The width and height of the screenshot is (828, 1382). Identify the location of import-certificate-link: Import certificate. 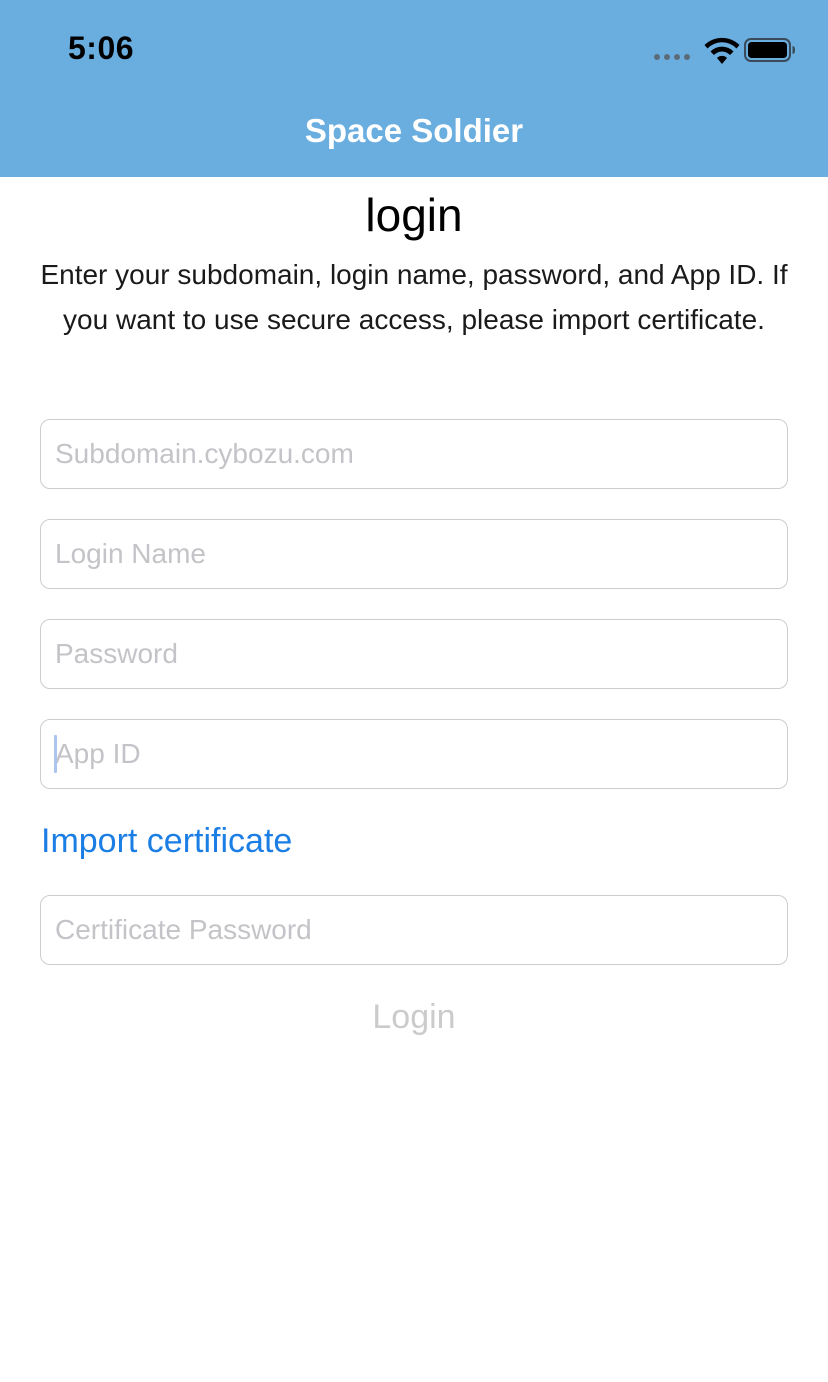
(166, 841).